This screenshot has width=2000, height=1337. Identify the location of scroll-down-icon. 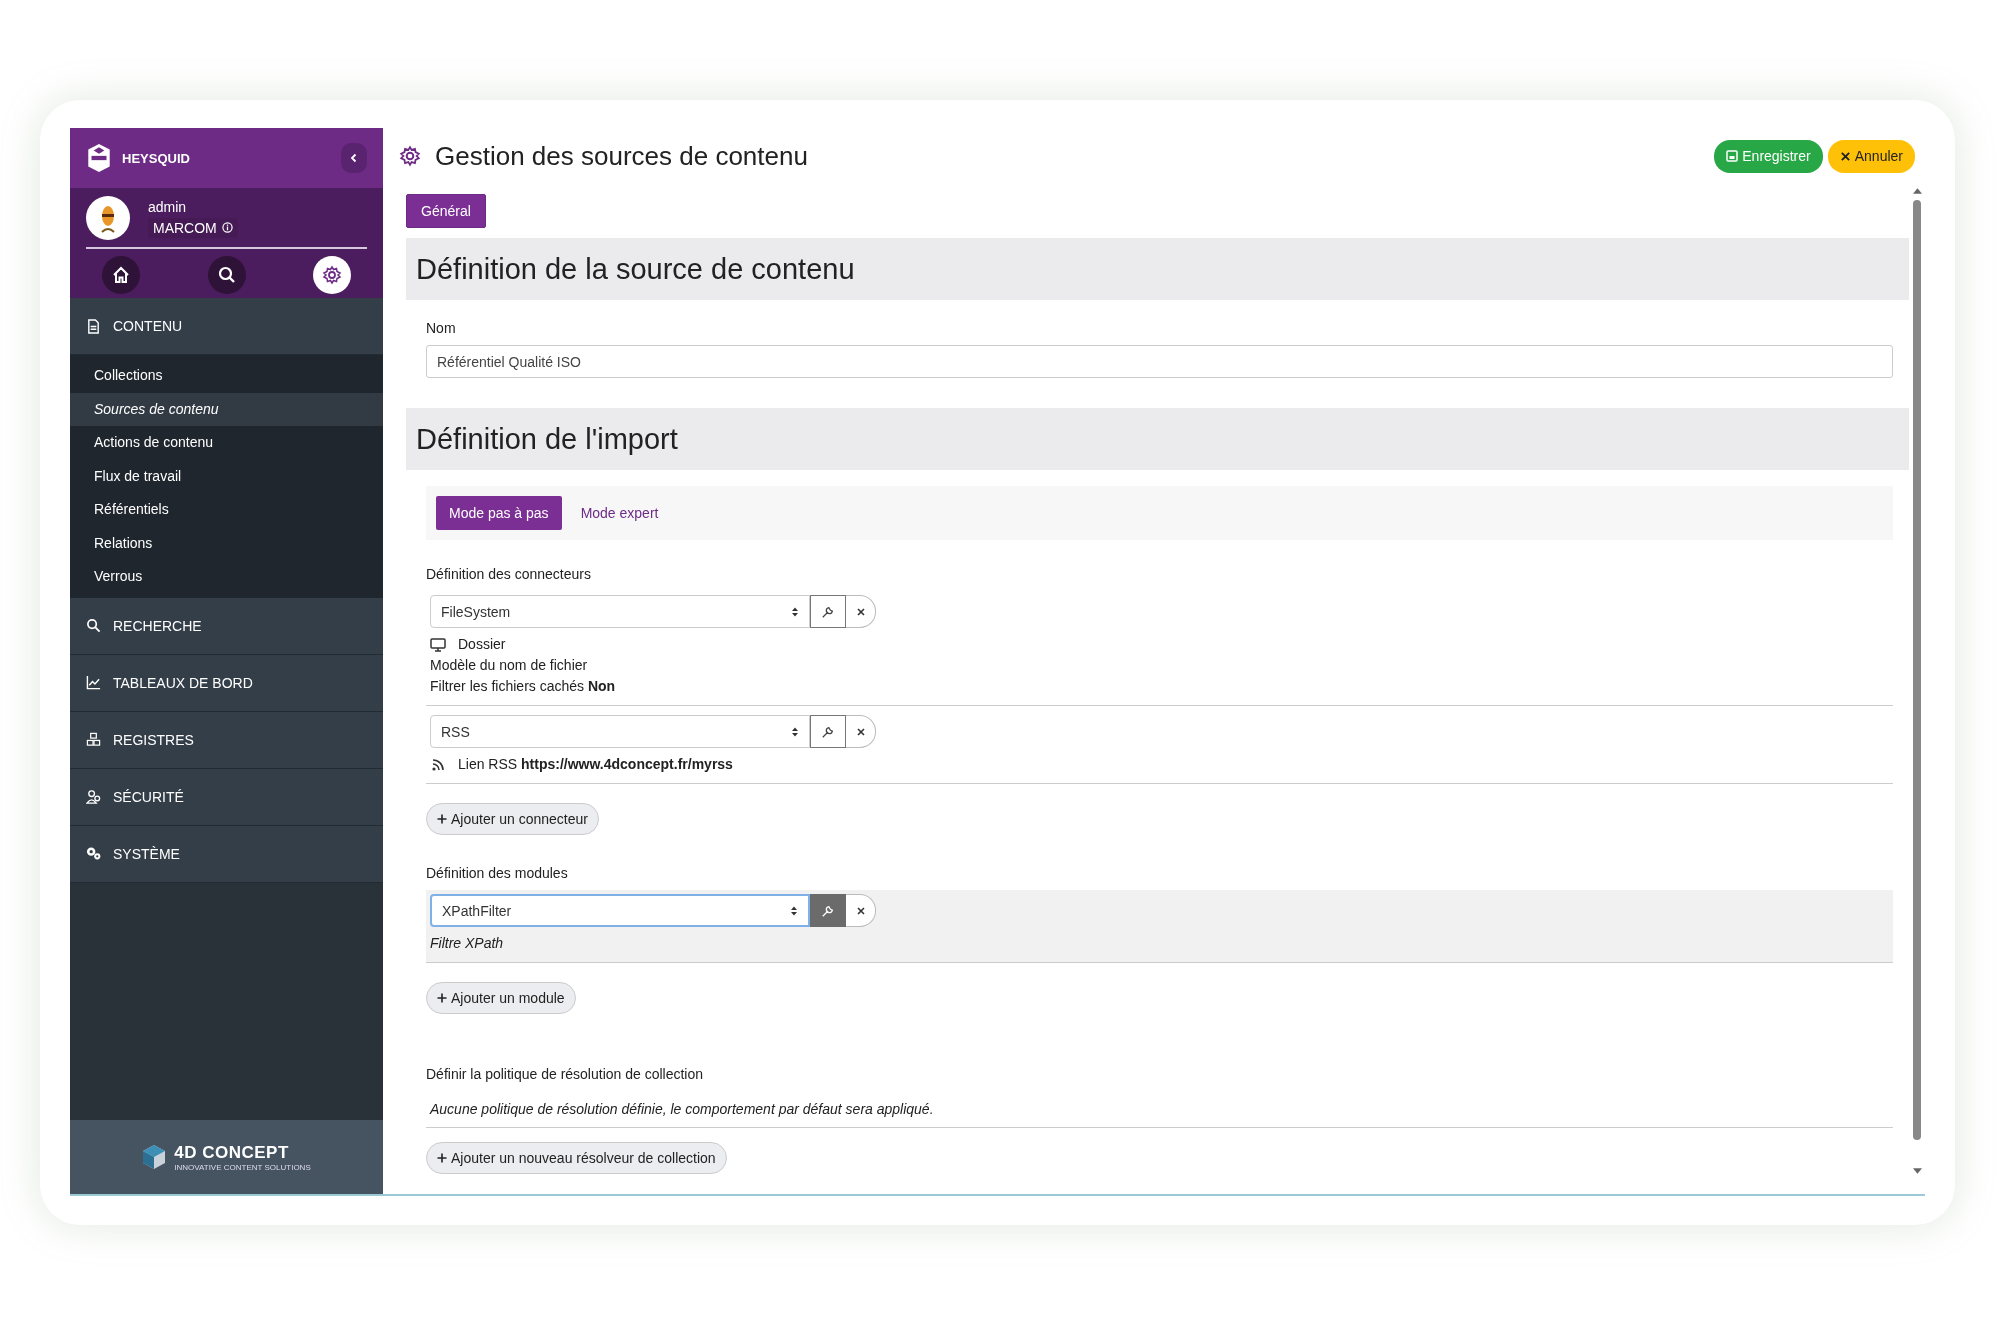
(1917, 1171).